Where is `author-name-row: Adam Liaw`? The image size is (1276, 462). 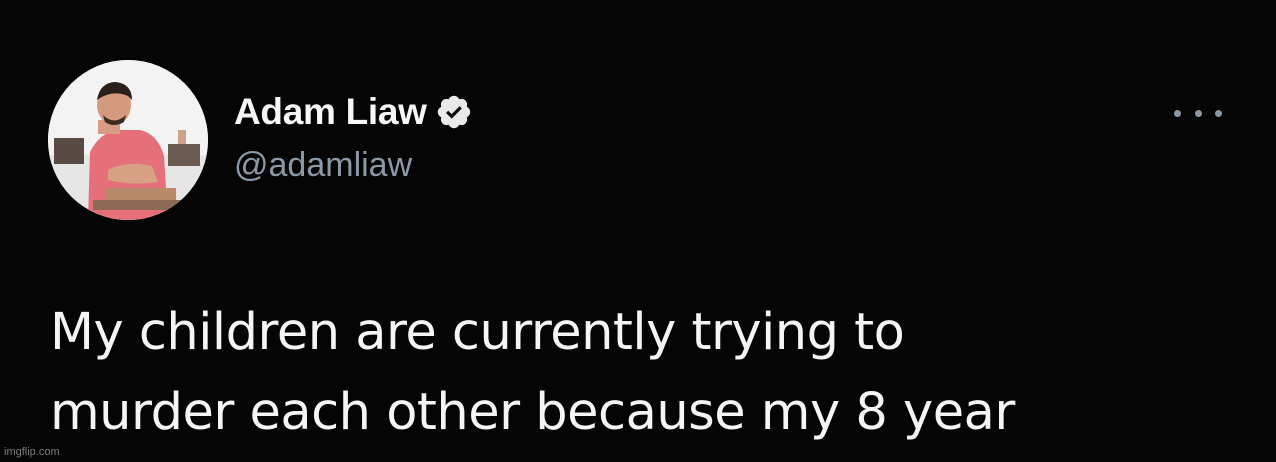 author-name-row: Adam Liaw is located at coordinates (353, 112).